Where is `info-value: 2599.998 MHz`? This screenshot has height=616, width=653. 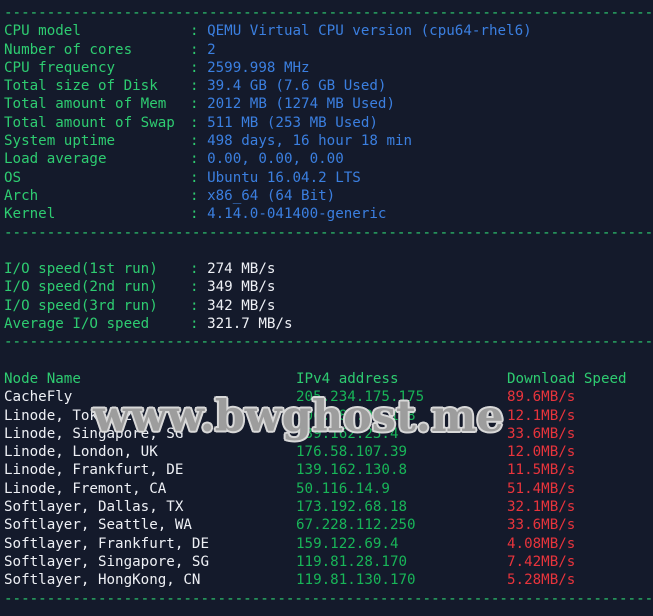
info-value: 2599.998 MHz is located at coordinates (258, 67).